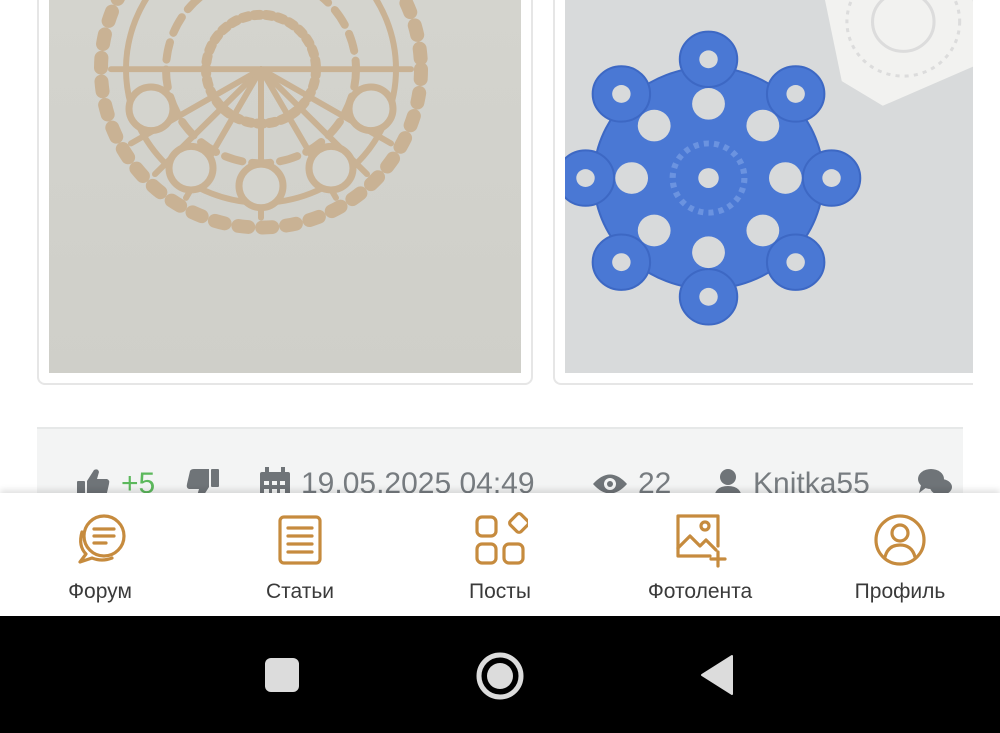 Image resolution: width=1000 pixels, height=733 pixels. Describe the element at coordinates (501, 538) in the screenshot. I see `posts-grid-icon` at that location.